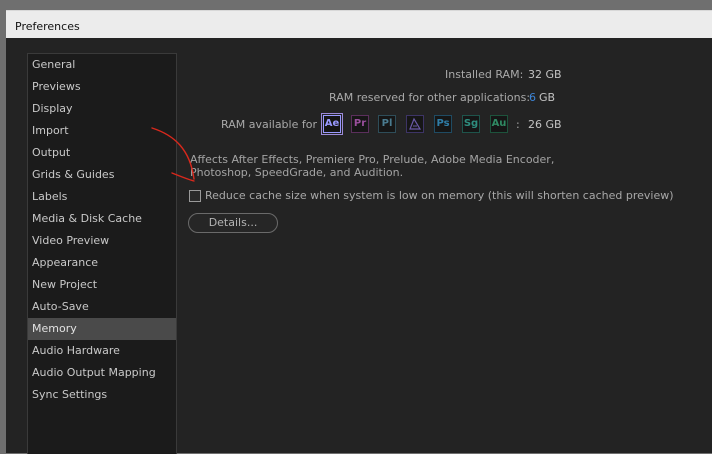 Image resolution: width=712 pixels, height=454 pixels. I want to click on reserved-ram-label: RAM reserved for other applications:, so click(430, 97).